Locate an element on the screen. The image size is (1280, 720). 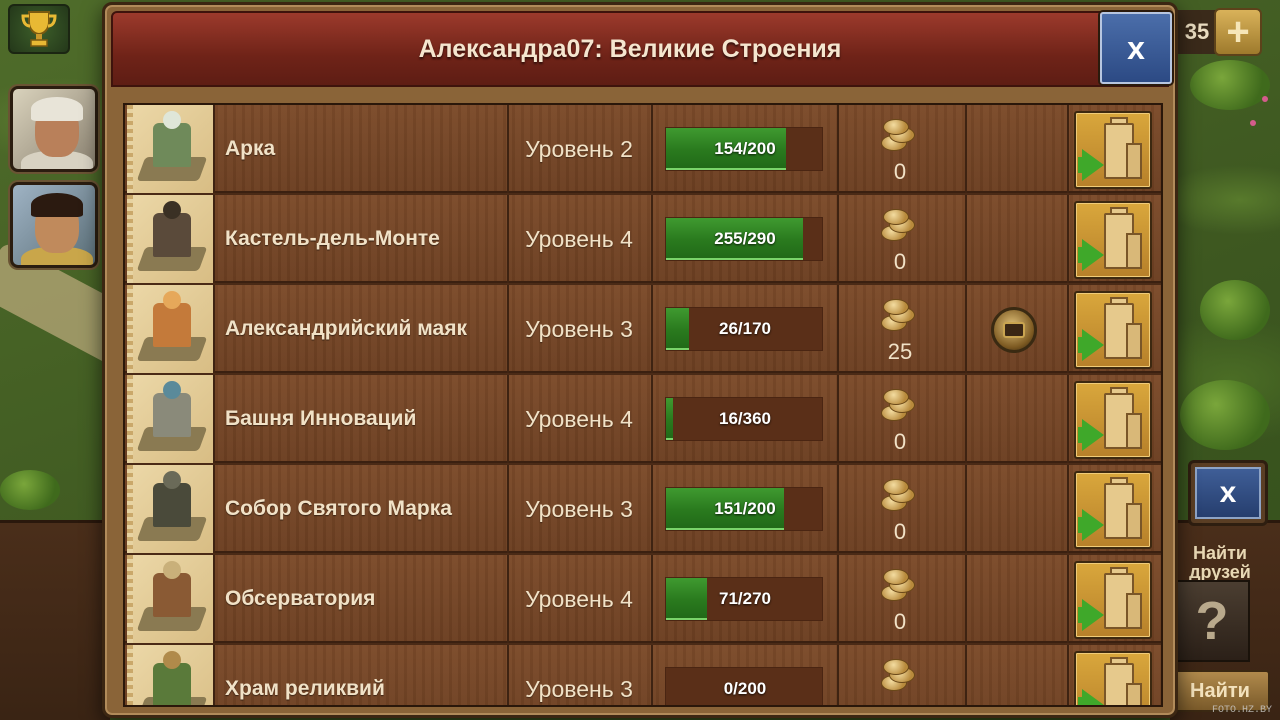
progress-text: 0/200 is located at coordinates (745, 688).